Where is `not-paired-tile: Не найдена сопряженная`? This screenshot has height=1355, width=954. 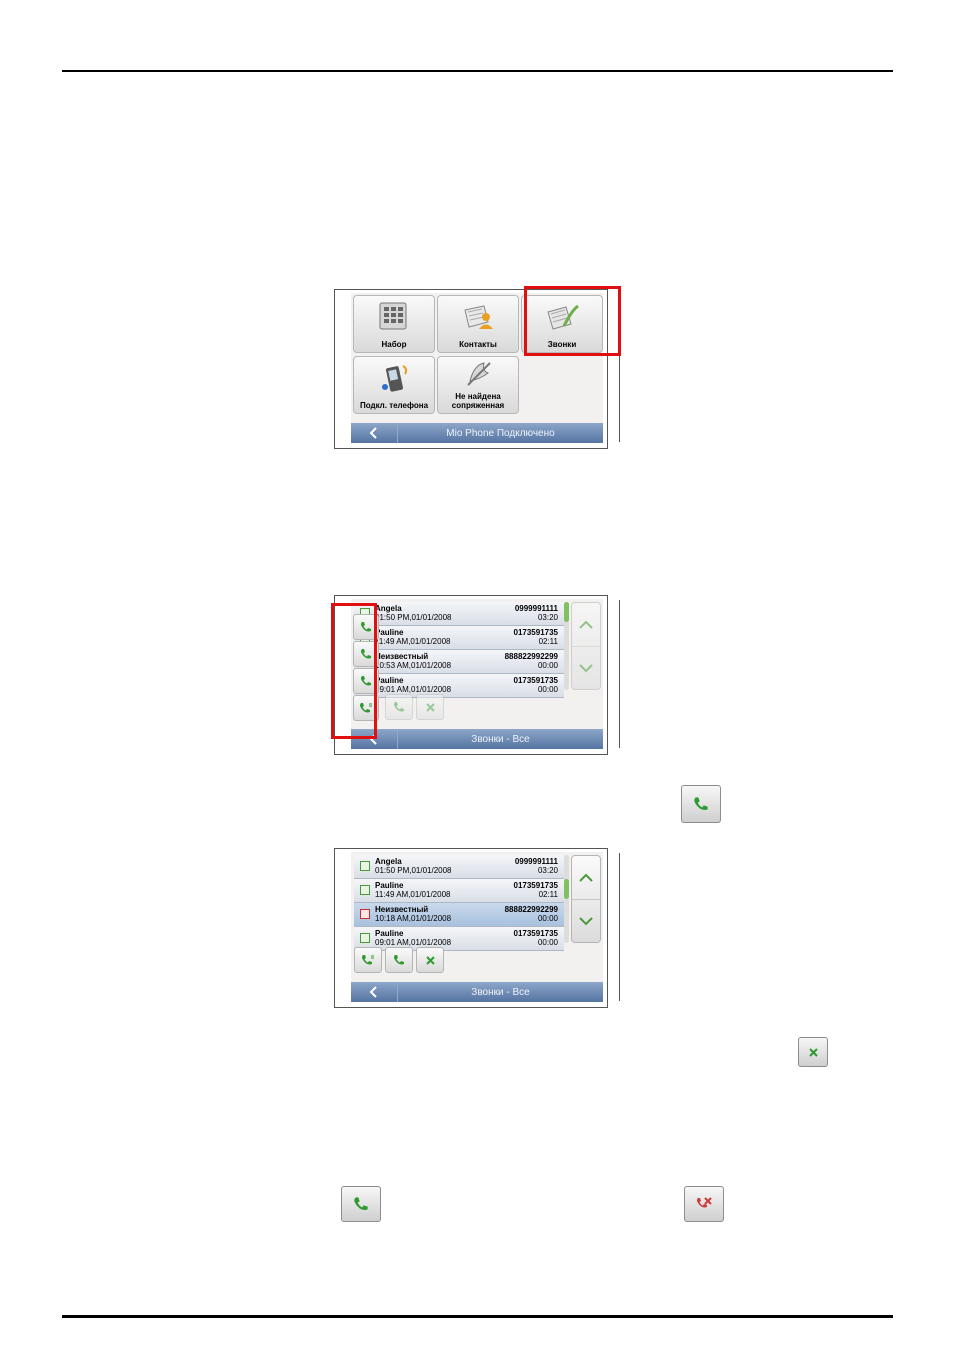
not-paired-tile: Не найдена сопряженная is located at coordinates (478, 385).